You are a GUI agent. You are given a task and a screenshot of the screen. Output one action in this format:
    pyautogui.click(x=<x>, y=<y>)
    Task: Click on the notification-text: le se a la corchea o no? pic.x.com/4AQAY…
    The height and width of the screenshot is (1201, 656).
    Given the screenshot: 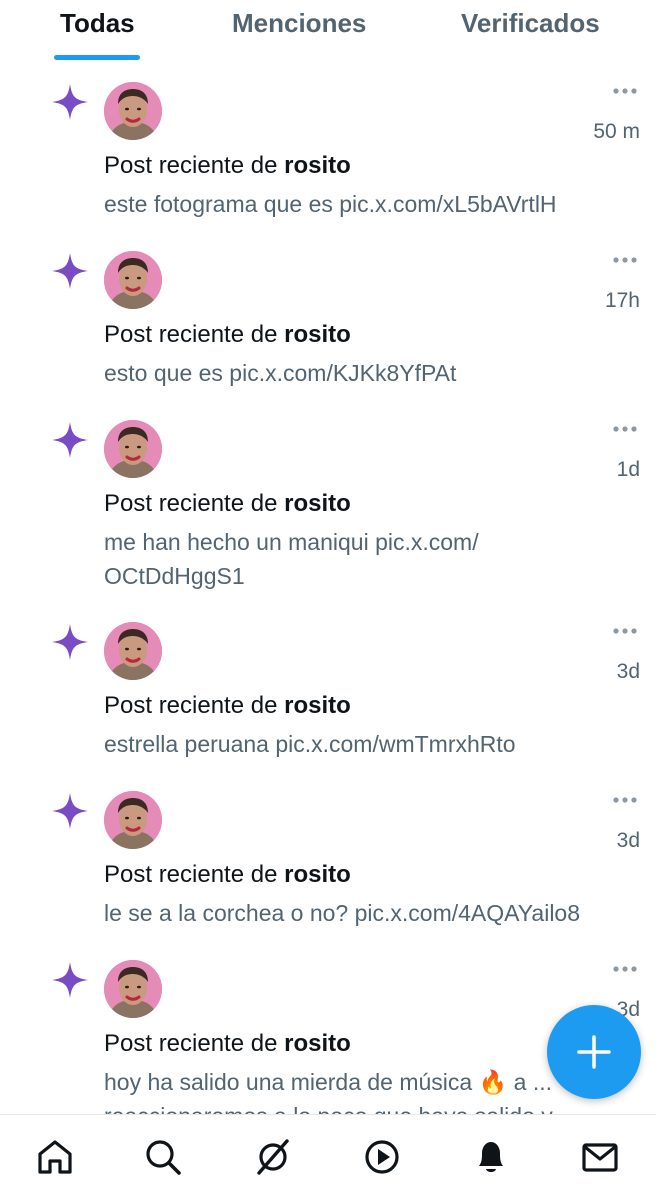 What is the action you would take?
    pyautogui.click(x=342, y=913)
    